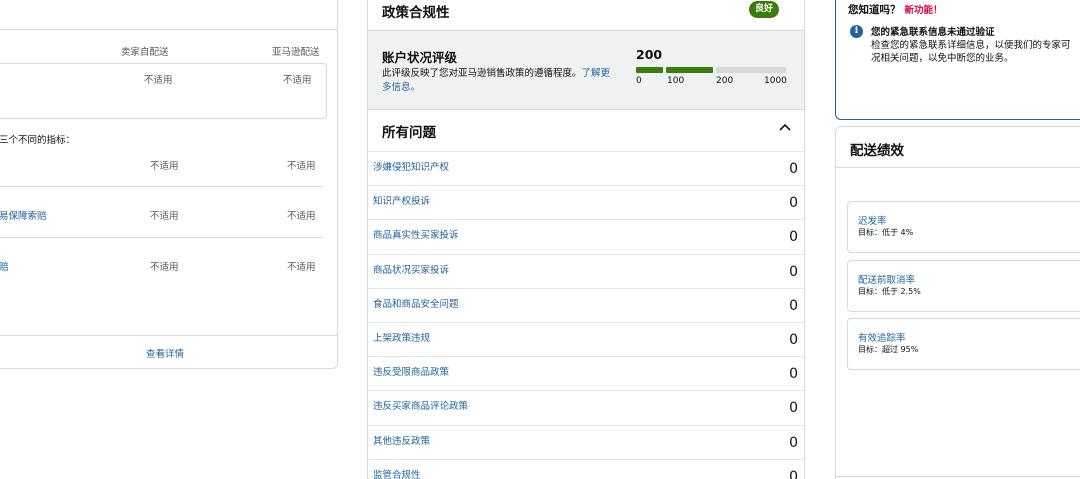  What do you see at coordinates (586, 270) in the screenshot?
I see `issue-row: 商品状况买家投诉 0` at bounding box center [586, 270].